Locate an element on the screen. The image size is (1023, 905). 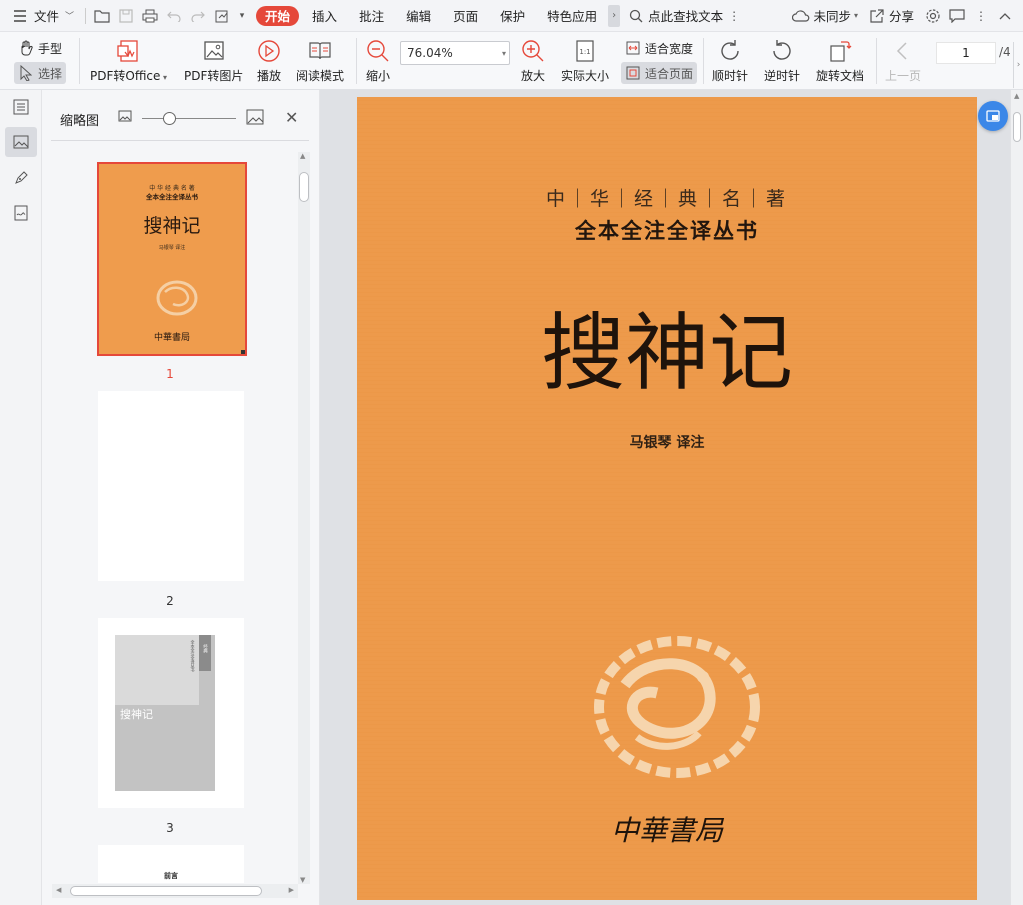
toolbar-scroll-right-icon: › is located at coordinates (1018, 65).